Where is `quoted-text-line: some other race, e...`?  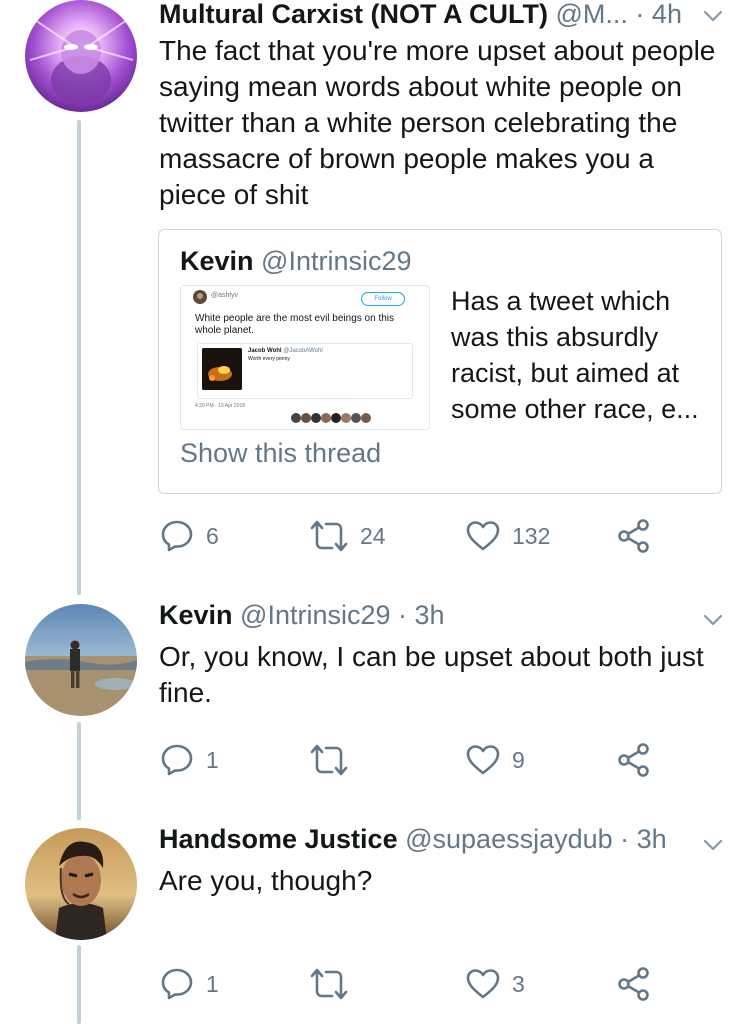 quoted-text-line: some other race, e... is located at coordinates (575, 409).